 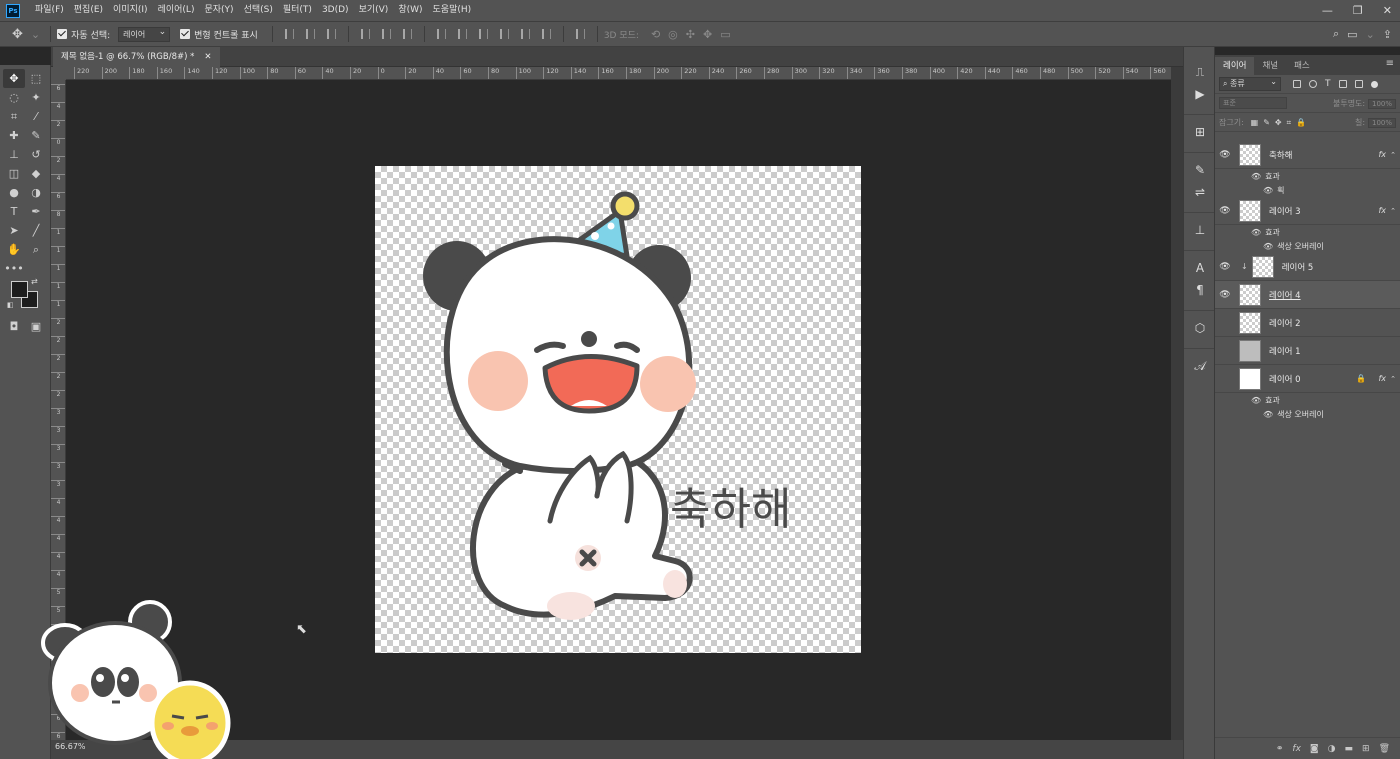 I want to click on effect-eye-icon: 👁, so click(x=1268, y=246).